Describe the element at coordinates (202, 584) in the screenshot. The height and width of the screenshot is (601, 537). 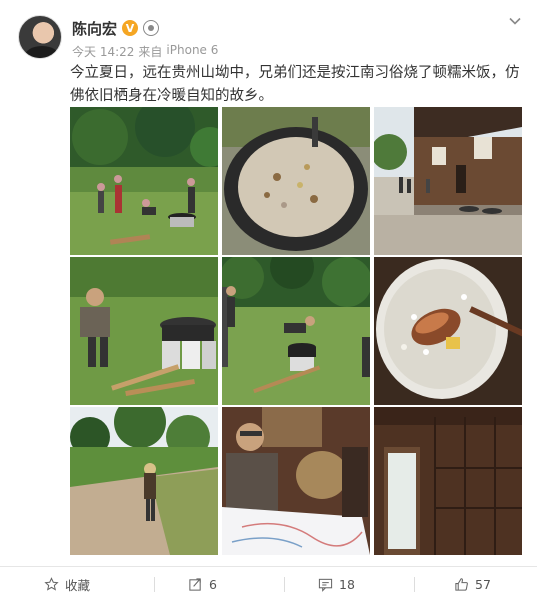
I see `repost-button: 6` at that location.